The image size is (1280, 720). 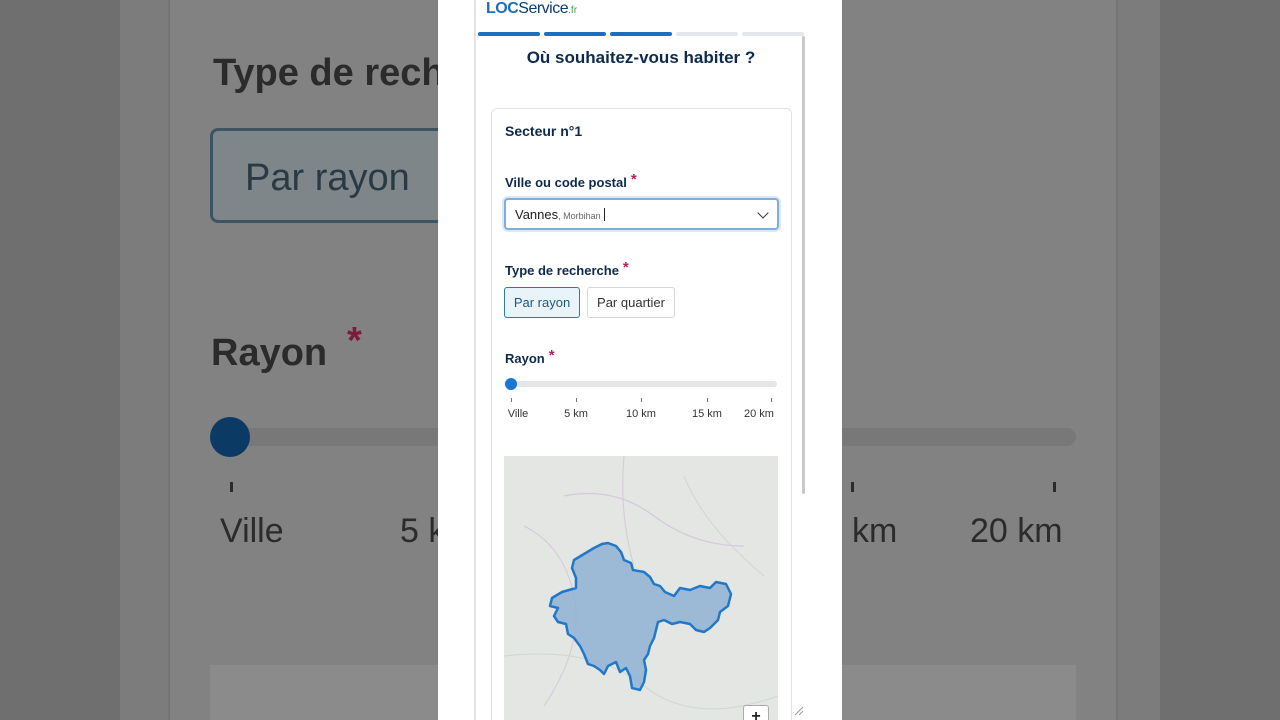 I want to click on radius-slider, so click(x=641, y=384).